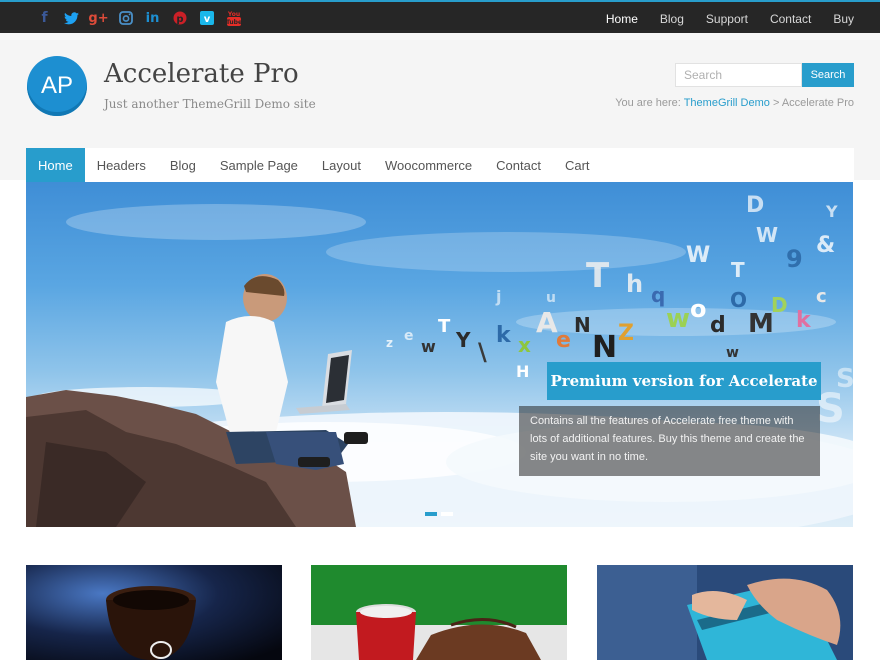 This screenshot has height=660, width=880. I want to click on svg-text: p, so click(179, 19).